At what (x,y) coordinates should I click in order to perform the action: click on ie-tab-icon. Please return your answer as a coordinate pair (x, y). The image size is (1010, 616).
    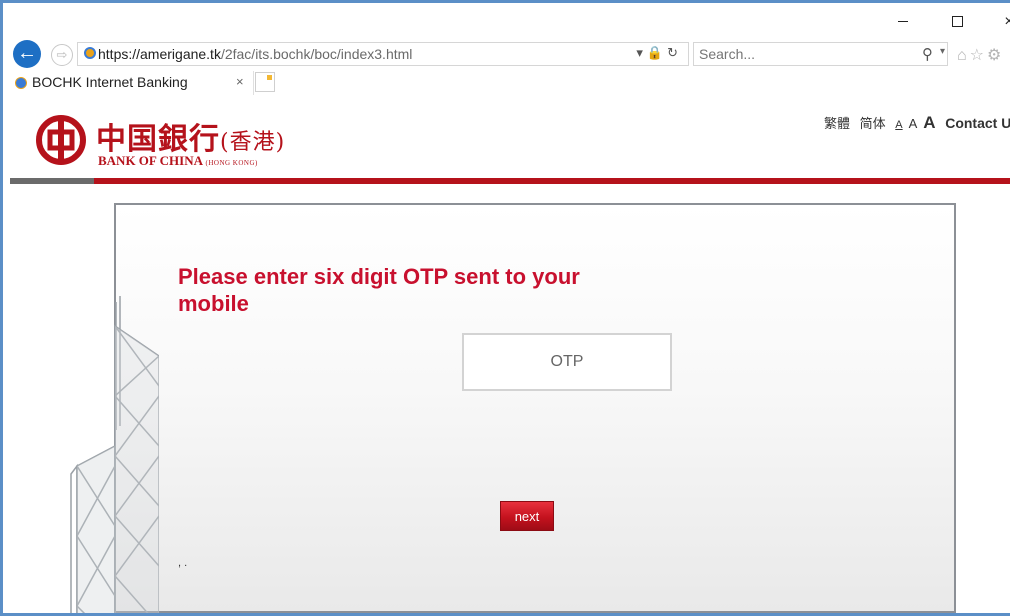
    Looking at the image, I should click on (21, 83).